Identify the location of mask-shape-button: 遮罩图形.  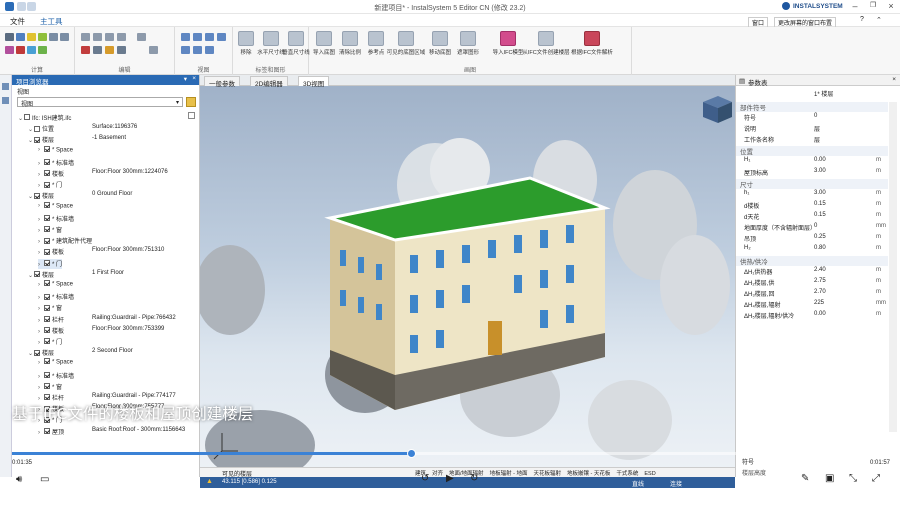
(468, 43).